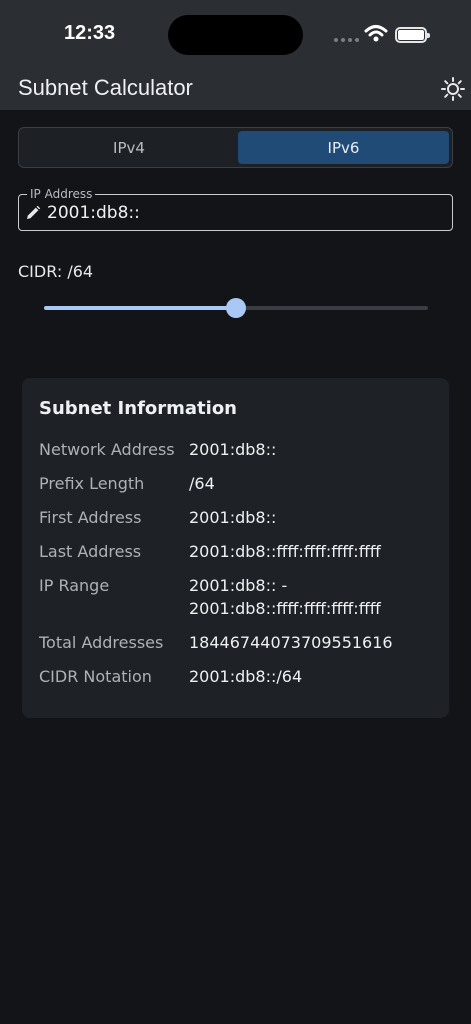  What do you see at coordinates (202, 483) in the screenshot?
I see `info-value: /64` at bounding box center [202, 483].